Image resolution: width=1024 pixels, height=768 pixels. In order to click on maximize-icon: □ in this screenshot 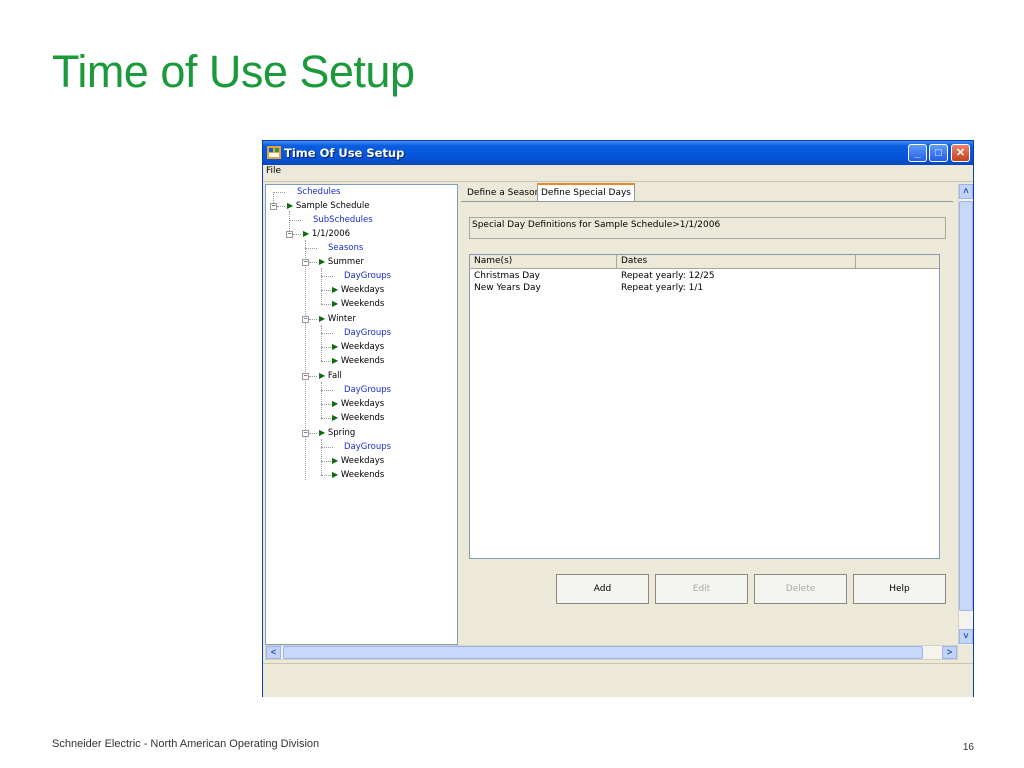, I will do `click(938, 153)`.